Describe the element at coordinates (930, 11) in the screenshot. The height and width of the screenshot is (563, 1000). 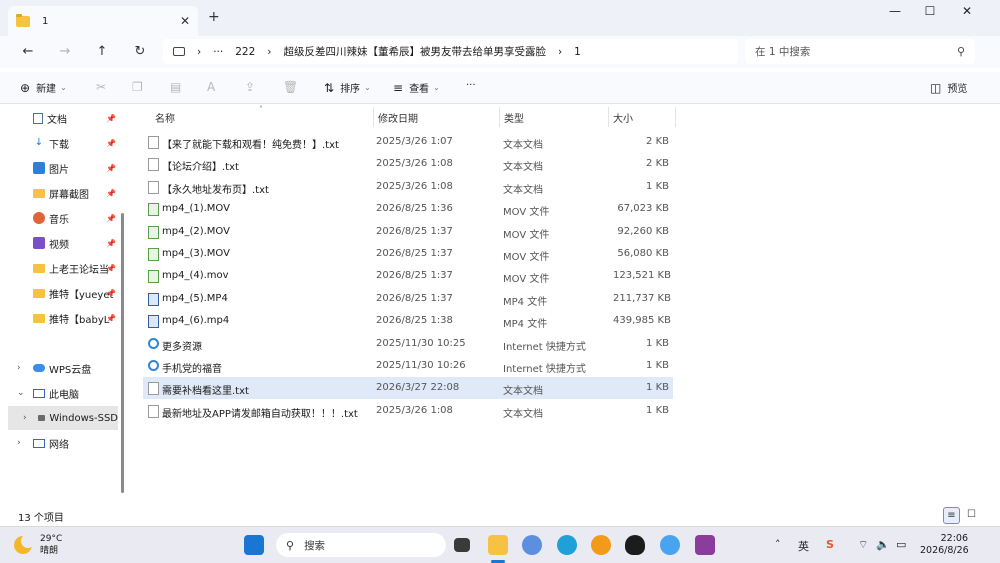
I see `maximize-button: ☐` at that location.